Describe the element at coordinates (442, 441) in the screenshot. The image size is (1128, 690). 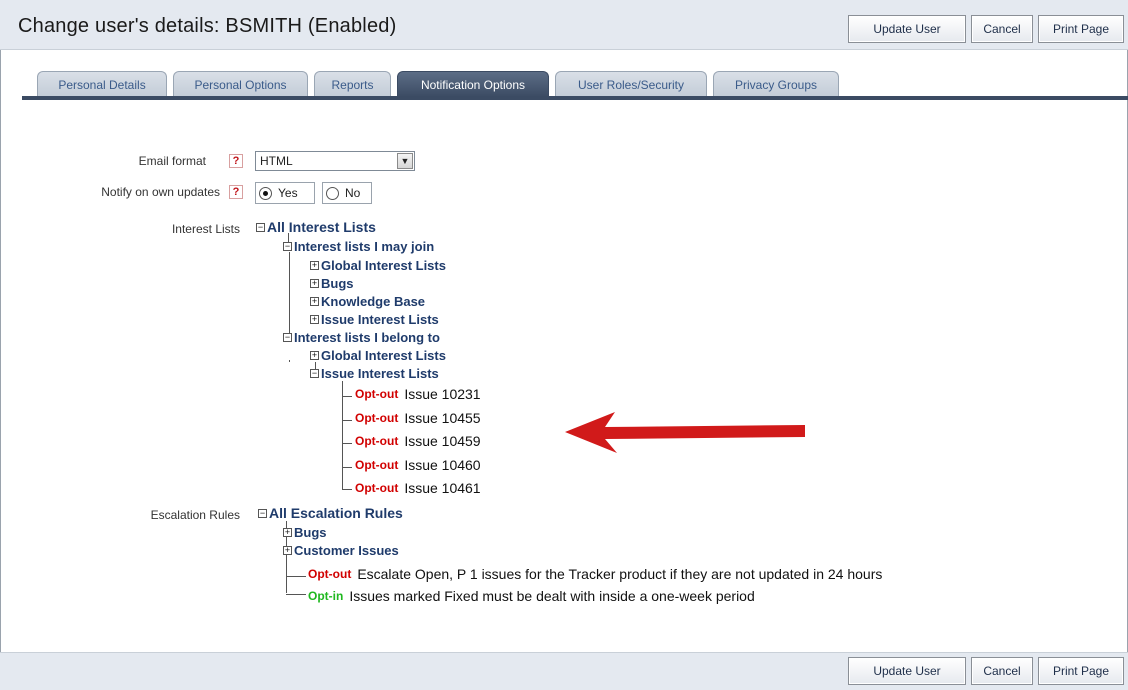
I see `issue-label: Issue 10459` at that location.